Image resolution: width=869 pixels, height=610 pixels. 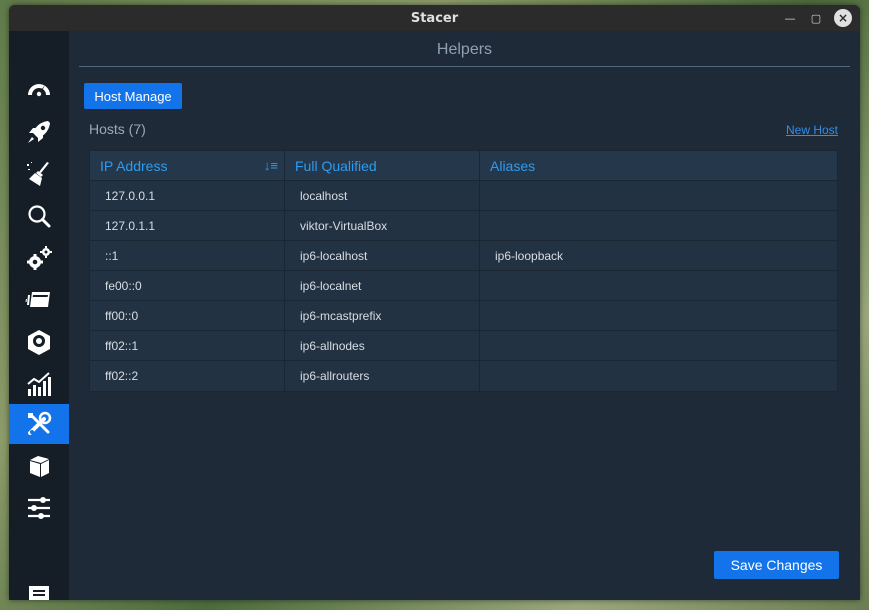 I want to click on sidebar-item-search, so click(x=39, y=216).